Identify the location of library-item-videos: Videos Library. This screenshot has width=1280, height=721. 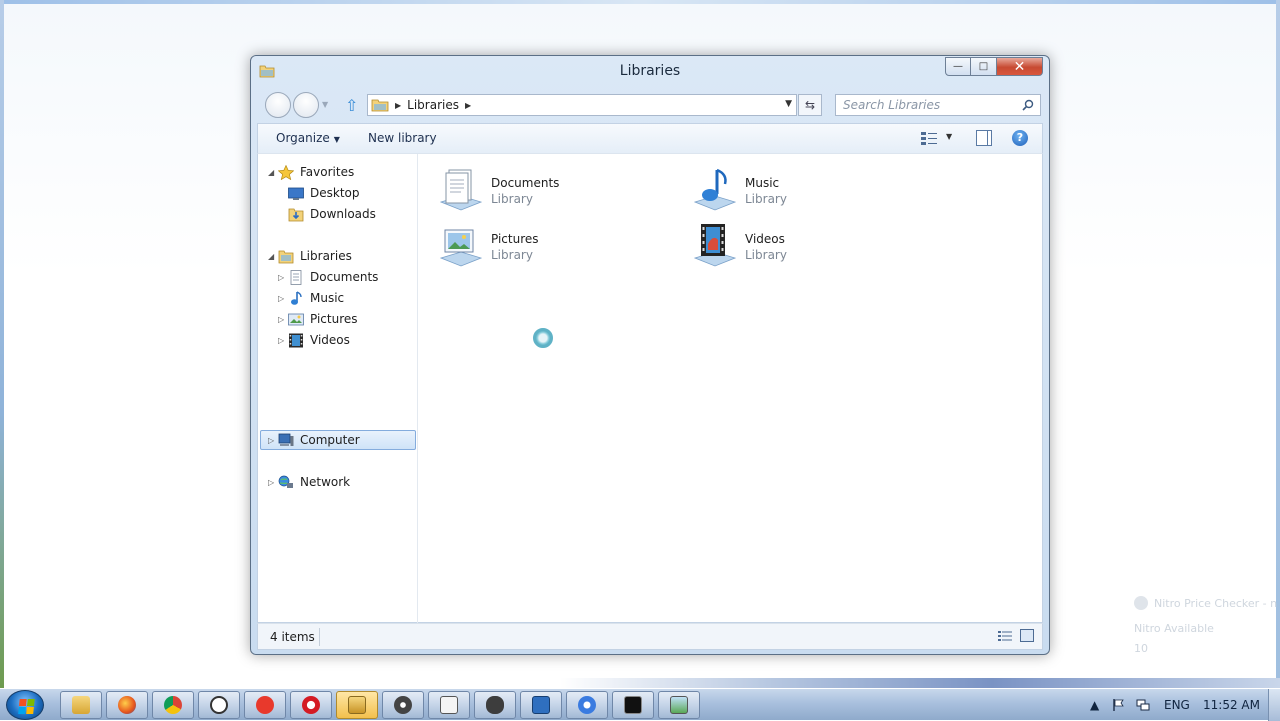
(811, 244).